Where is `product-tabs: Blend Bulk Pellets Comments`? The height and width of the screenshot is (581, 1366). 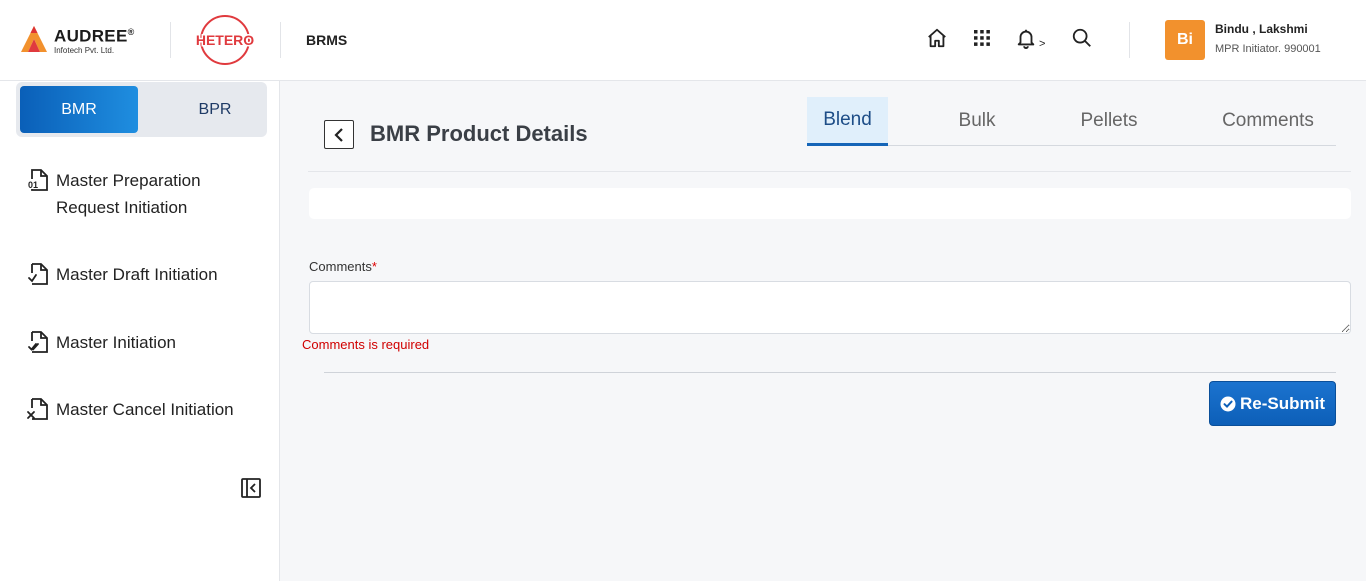 product-tabs: Blend Bulk Pellets Comments is located at coordinates (1071, 121).